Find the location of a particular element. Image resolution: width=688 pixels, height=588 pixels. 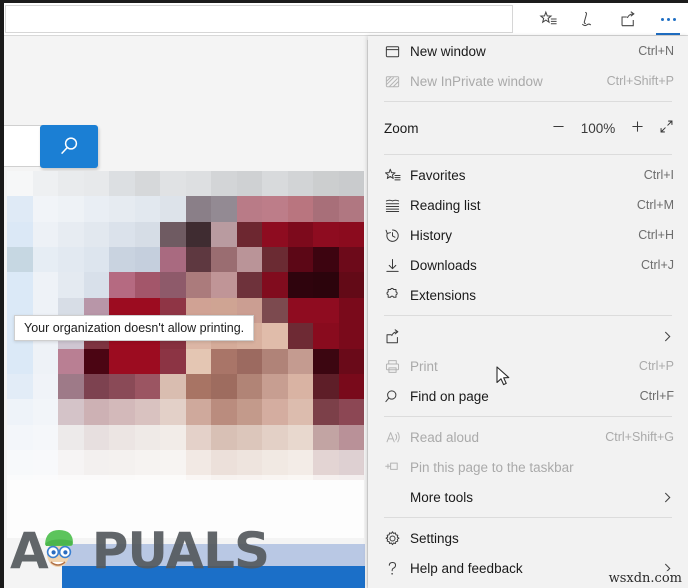

menu-item-label: Reading list is located at coordinates (445, 205).